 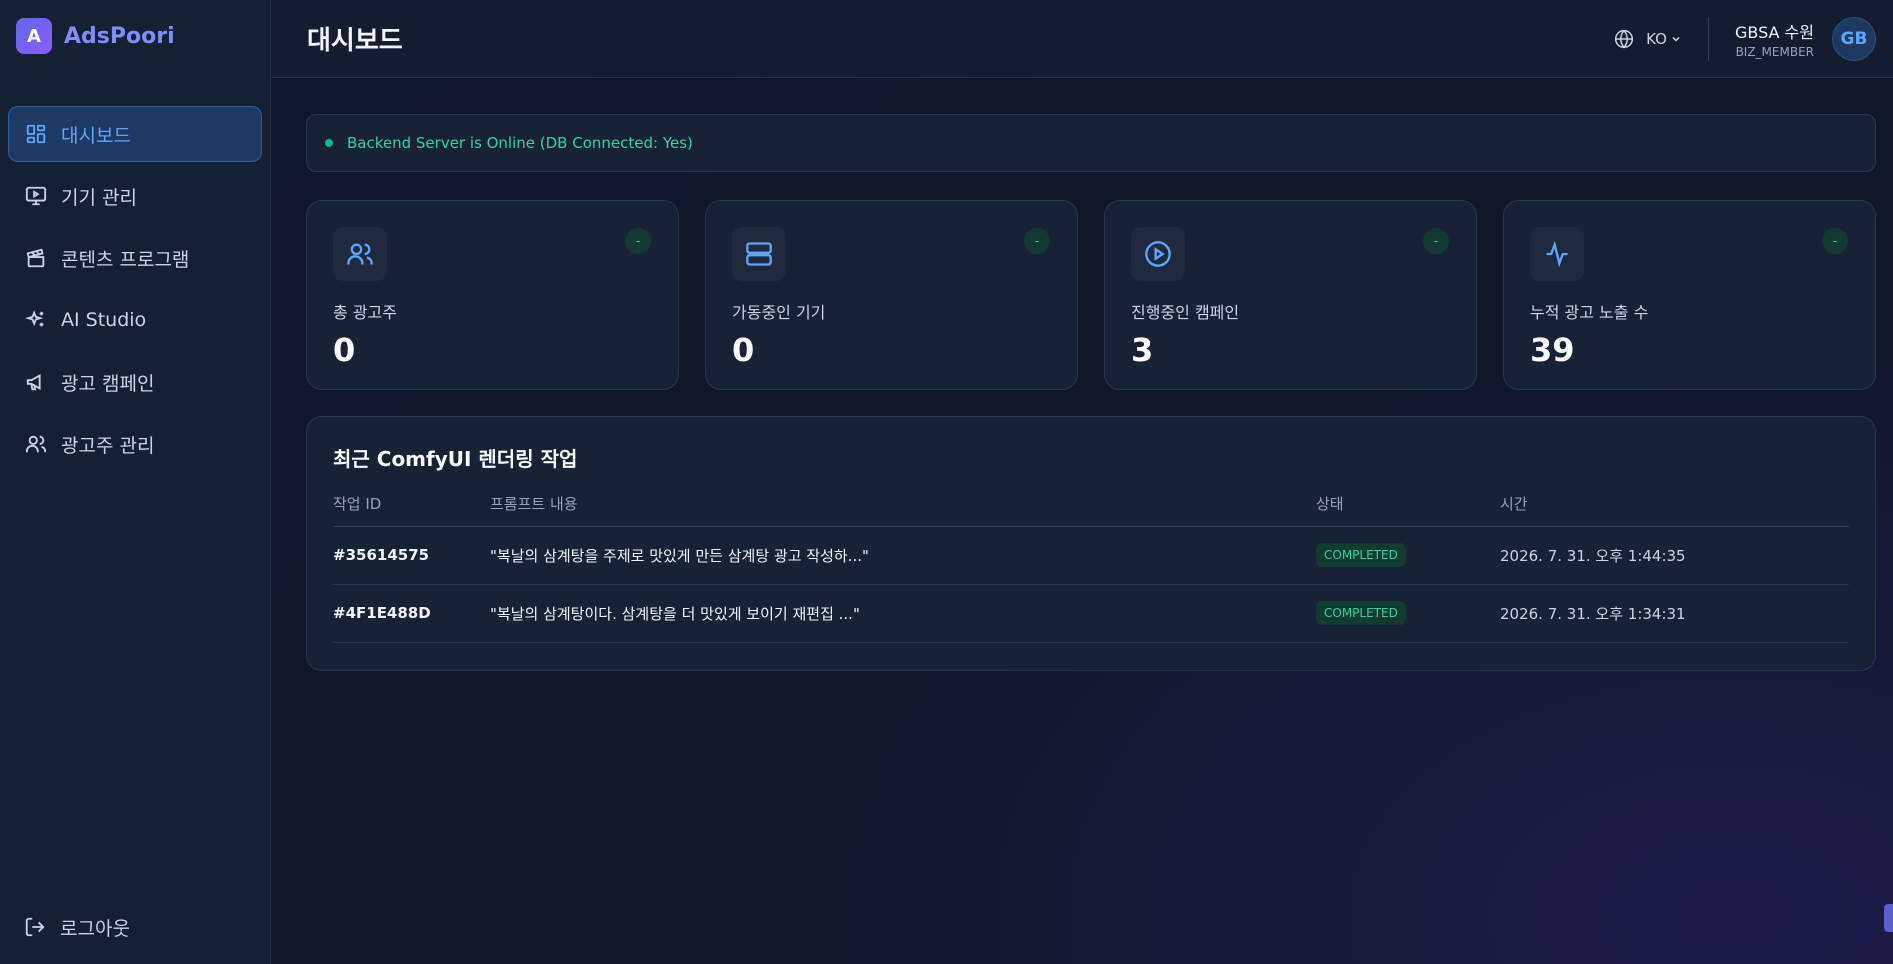 I want to click on chevron-down-icon, so click(x=1676, y=39).